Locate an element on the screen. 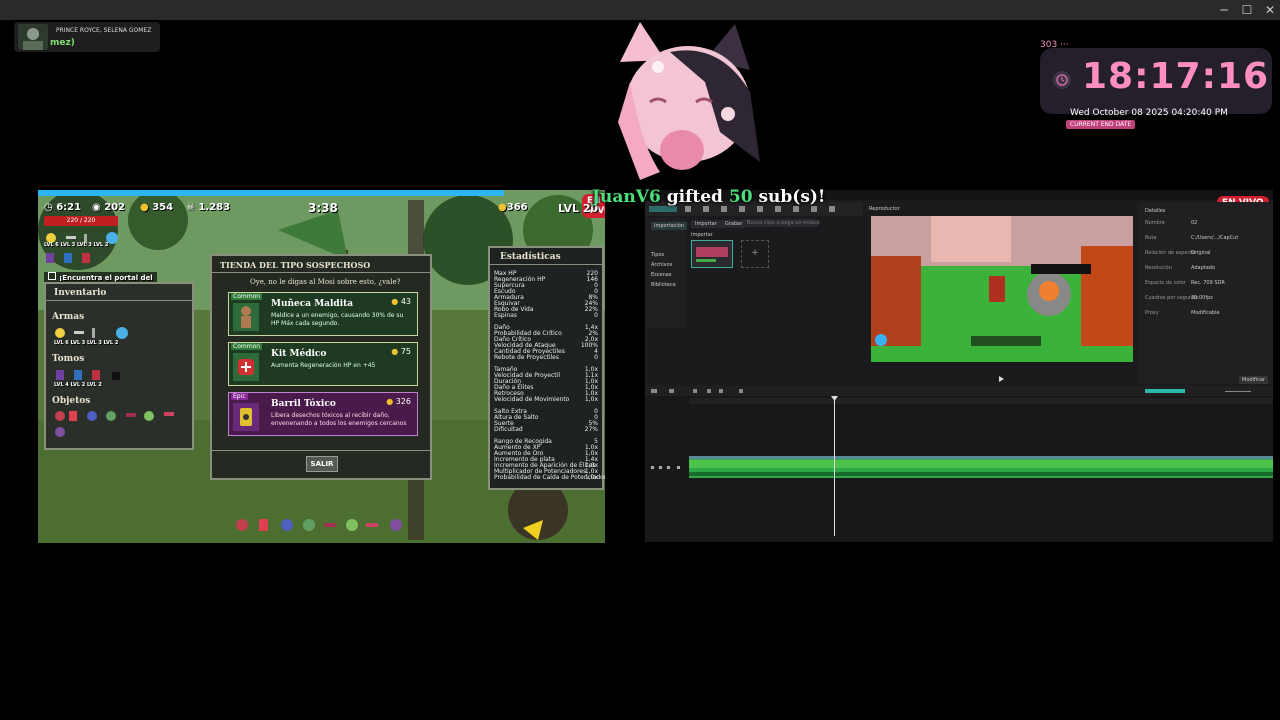 This screenshot has width=1280, height=720. tomes-heading: Tomos is located at coordinates (68, 359).